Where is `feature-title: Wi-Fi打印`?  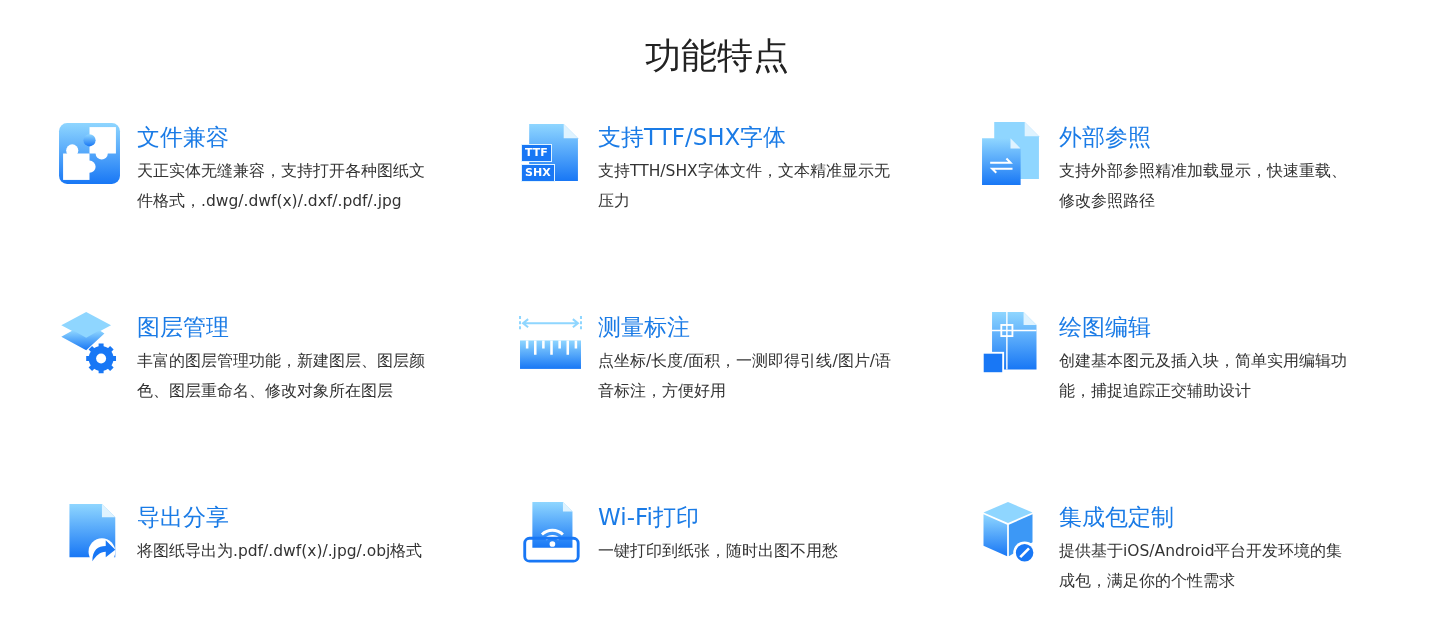 feature-title: Wi-Fi打印 is located at coordinates (649, 517).